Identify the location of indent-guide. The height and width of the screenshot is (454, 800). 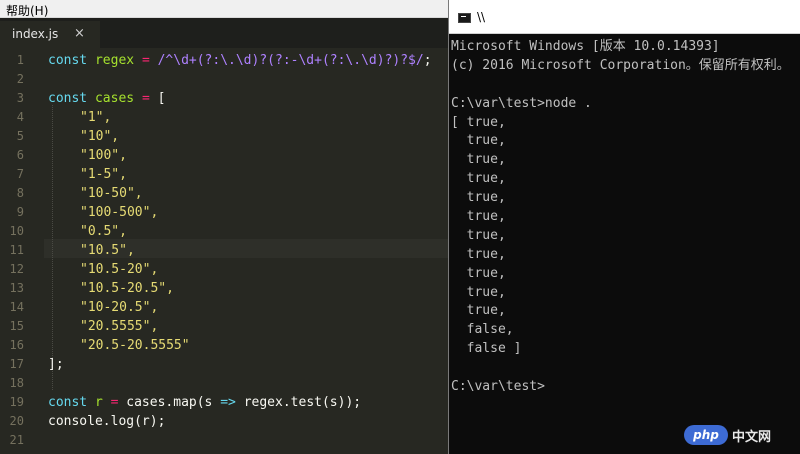
(52, 247).